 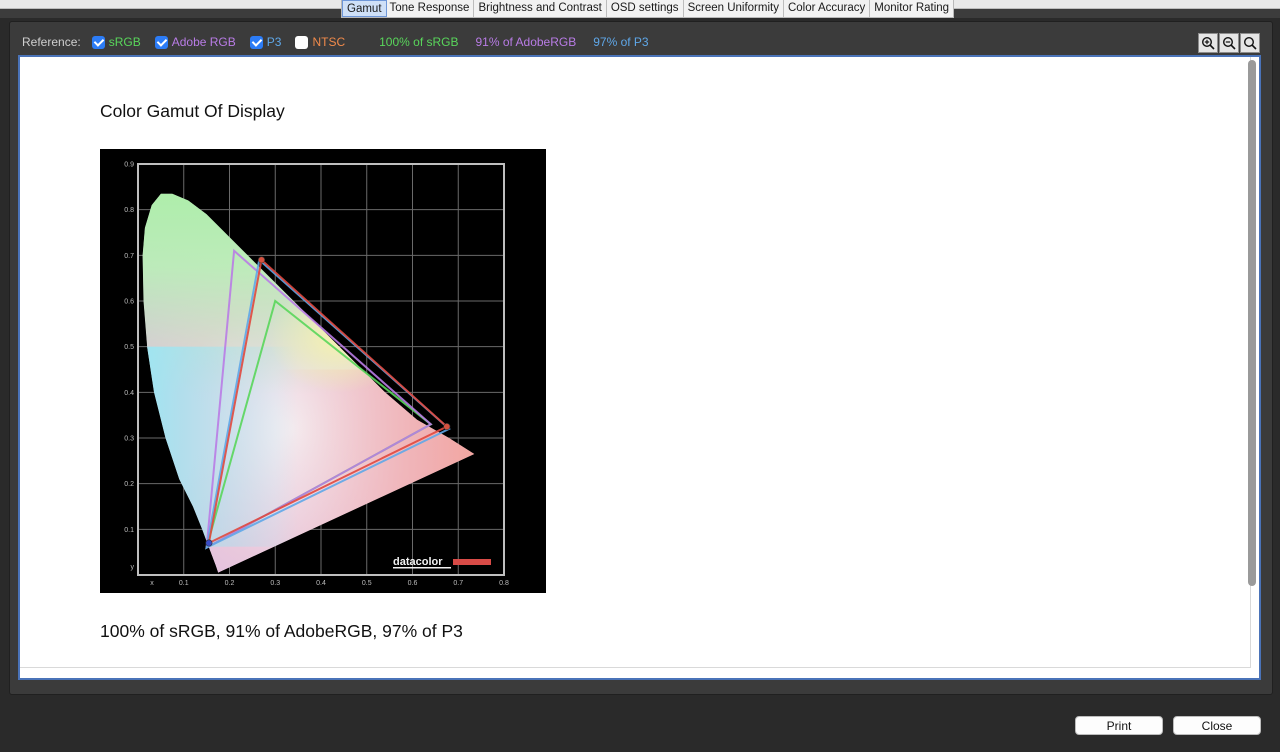 I want to click on reference-srgb-label: sRGB, so click(x=124, y=42).